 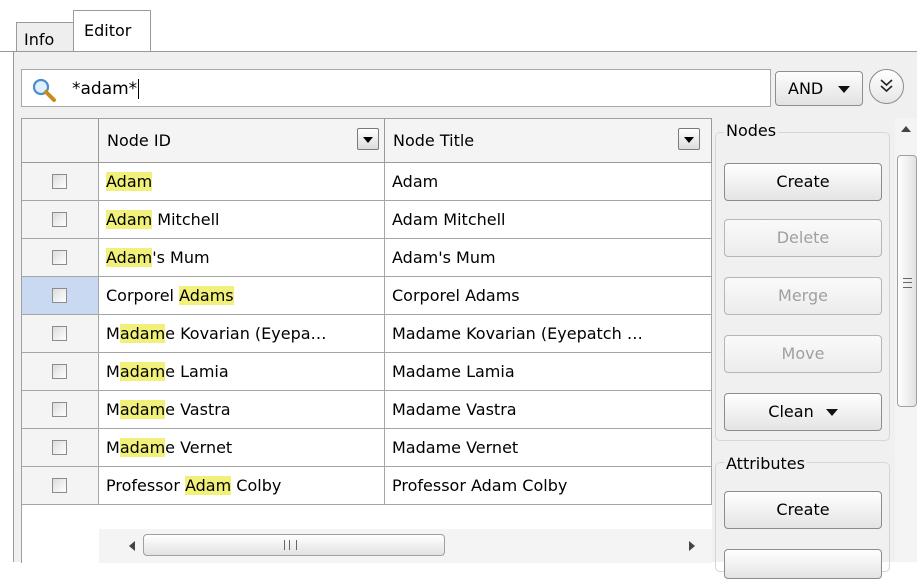 What do you see at coordinates (455, 447) in the screenshot?
I see `node-title-text: Madame Vernet` at bounding box center [455, 447].